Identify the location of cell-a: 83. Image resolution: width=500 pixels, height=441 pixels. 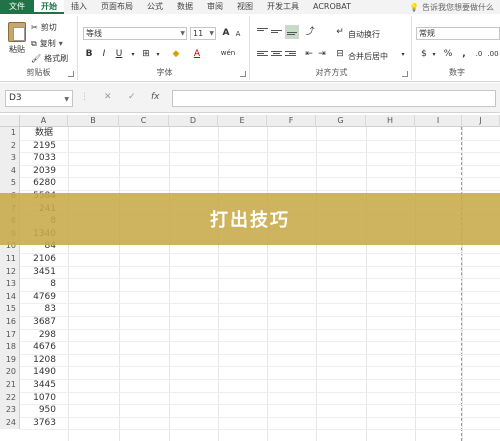
(44, 309).